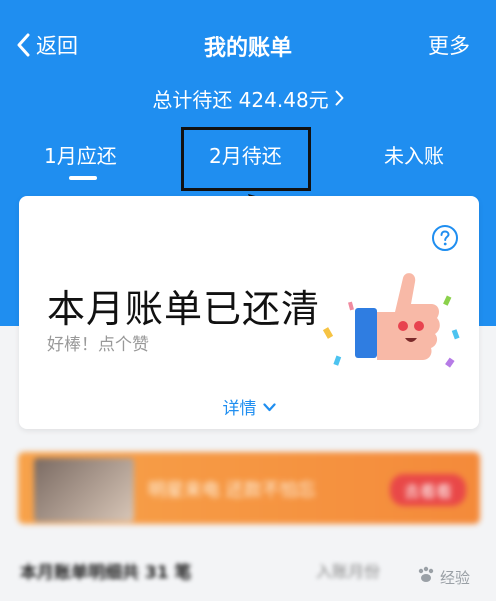  Describe the element at coordinates (84, 490) in the screenshot. I see `banner-photo` at that location.